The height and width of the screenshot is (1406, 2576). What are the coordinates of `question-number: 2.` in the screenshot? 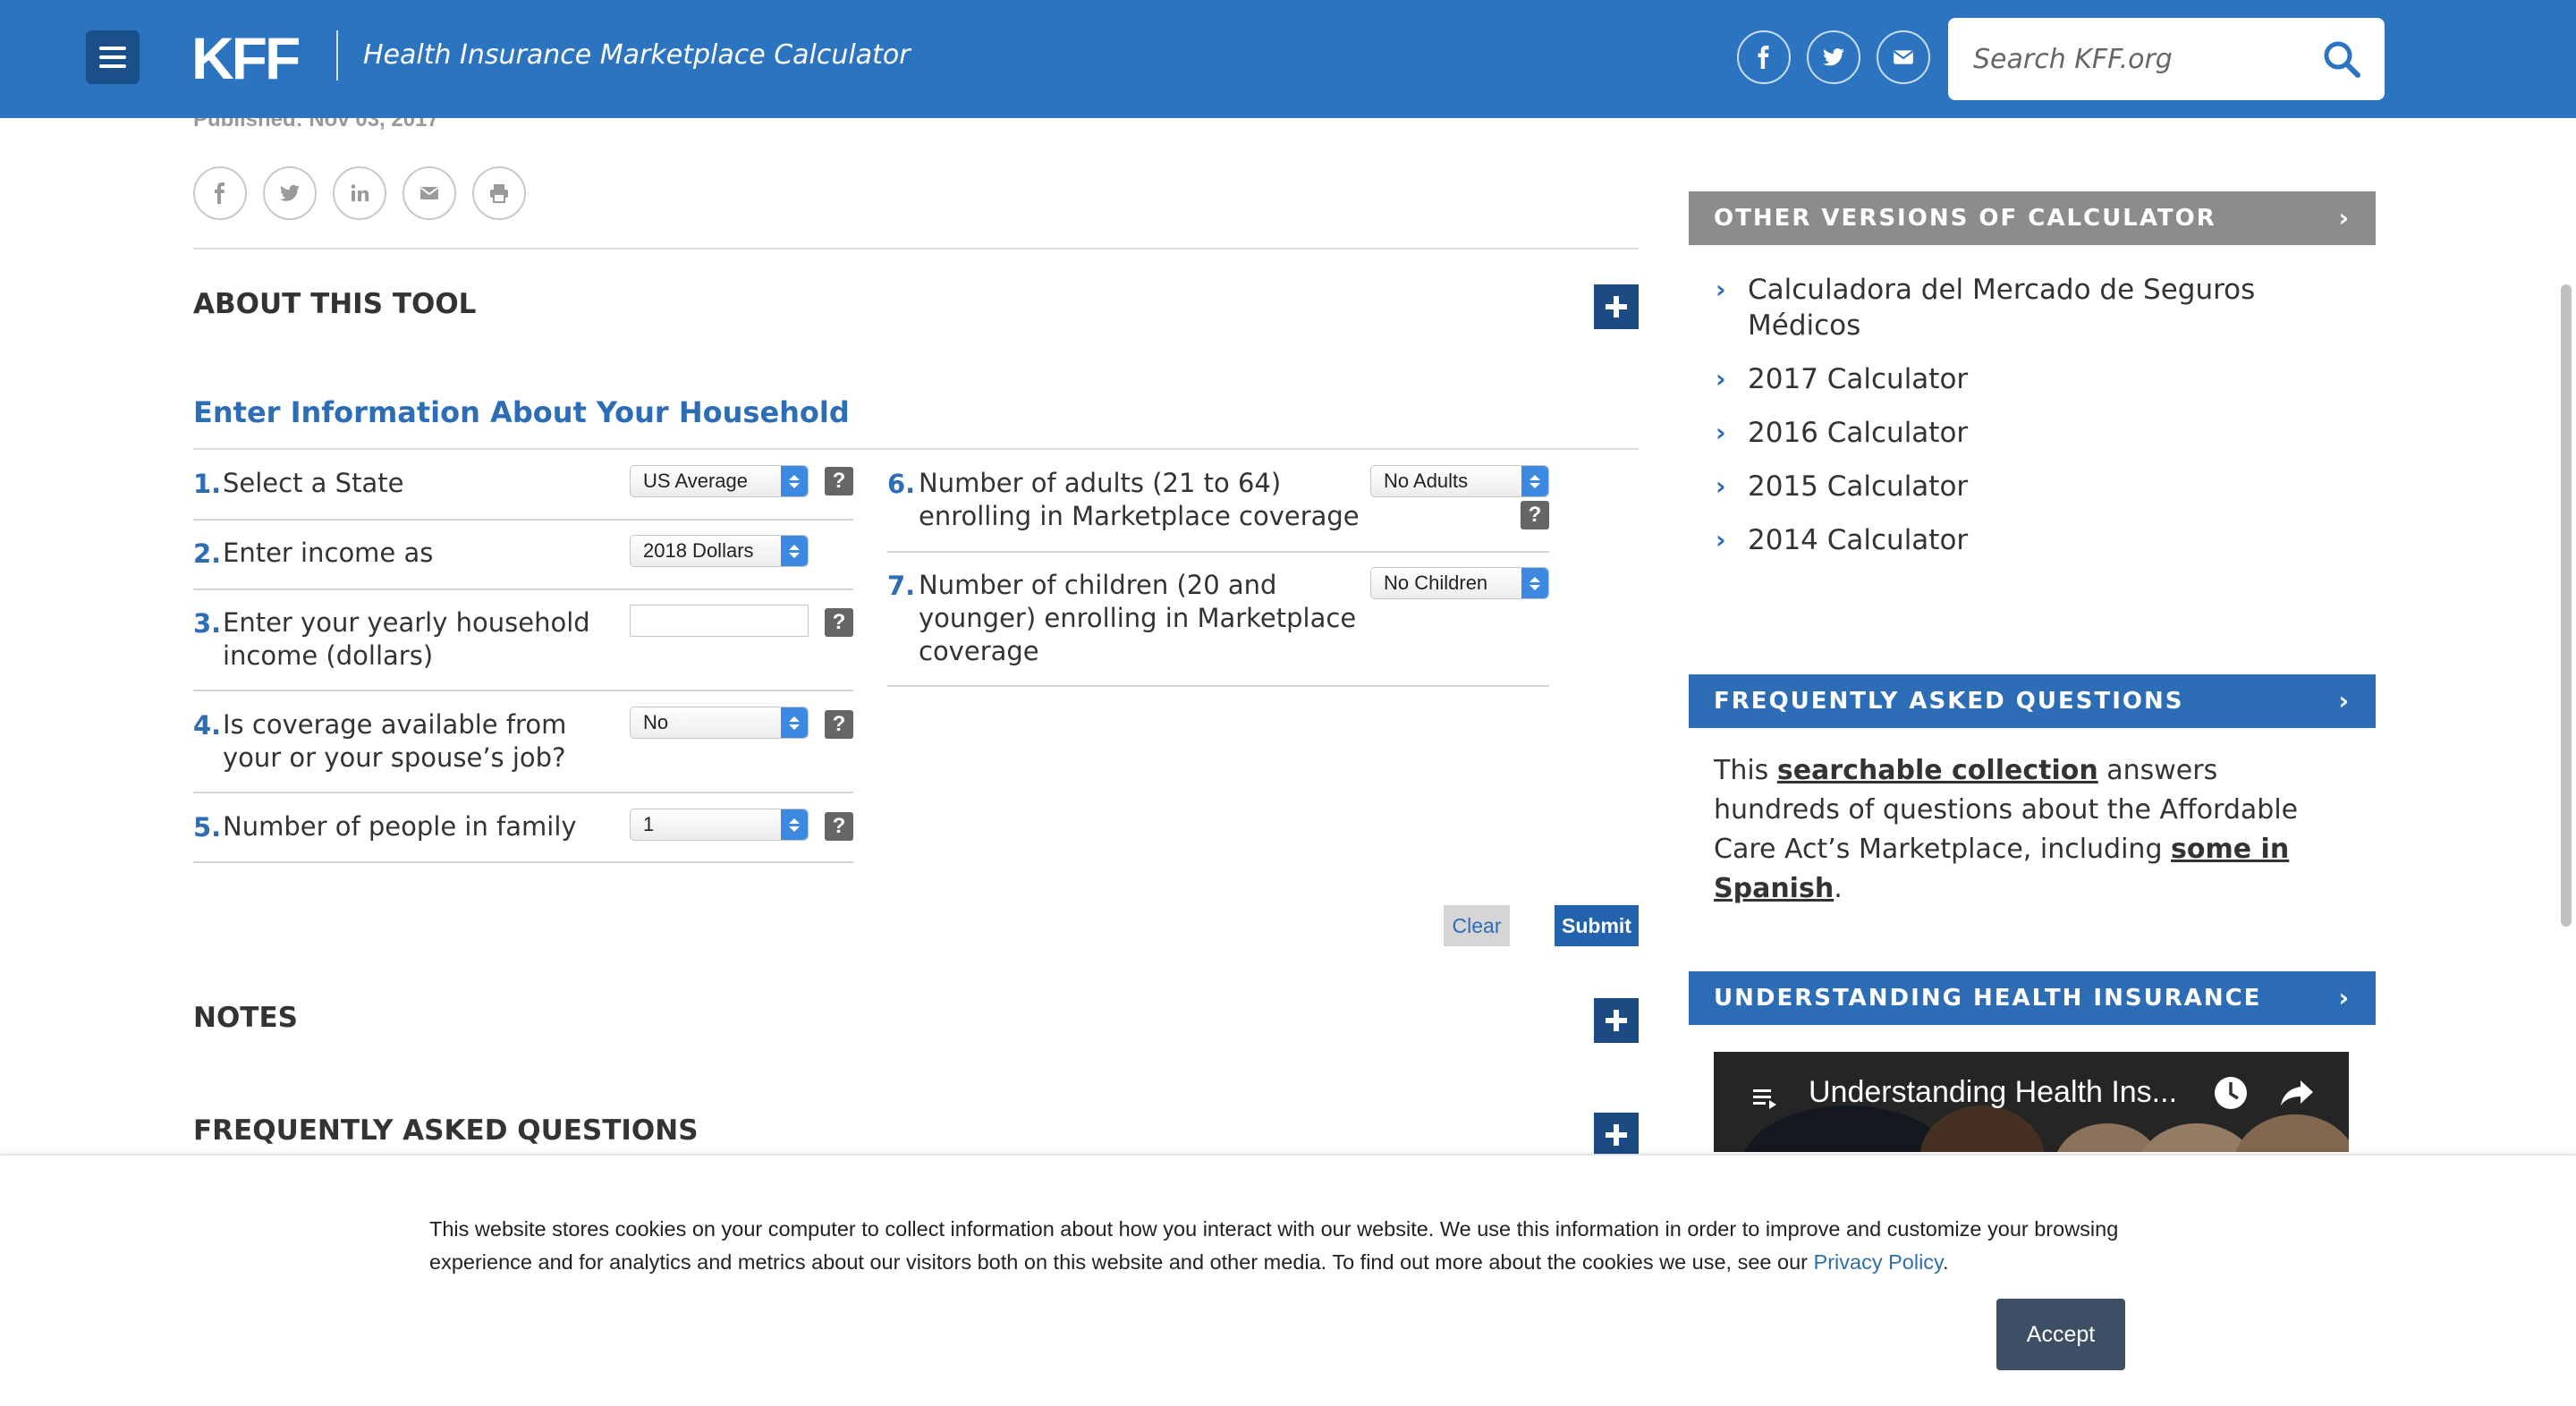 It's located at (207, 553).